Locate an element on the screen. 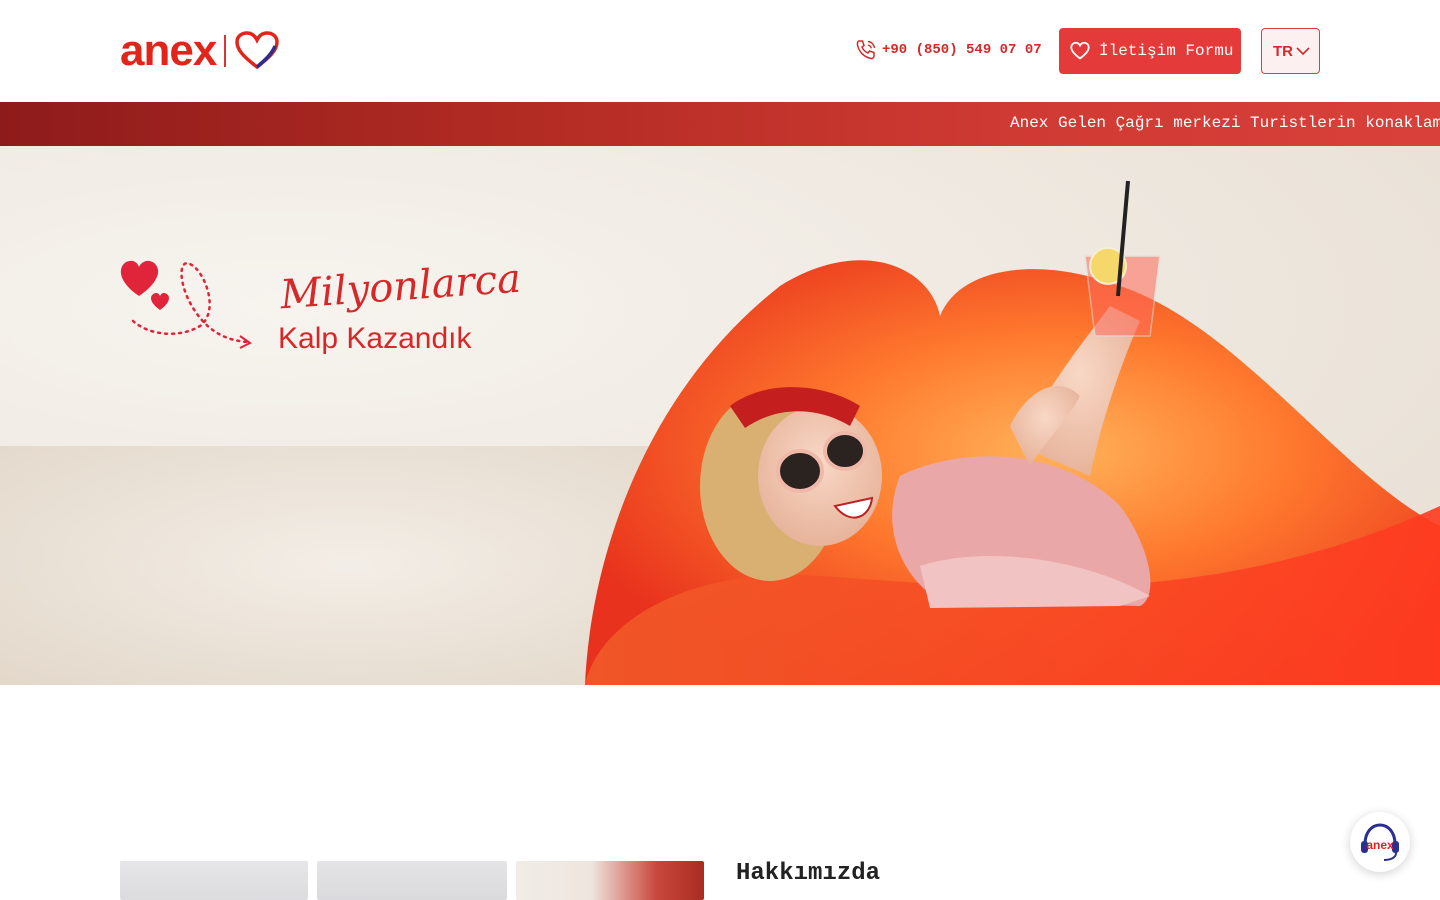 The image size is (1440, 900). headset-icon: anex is located at coordinates (1380, 842).